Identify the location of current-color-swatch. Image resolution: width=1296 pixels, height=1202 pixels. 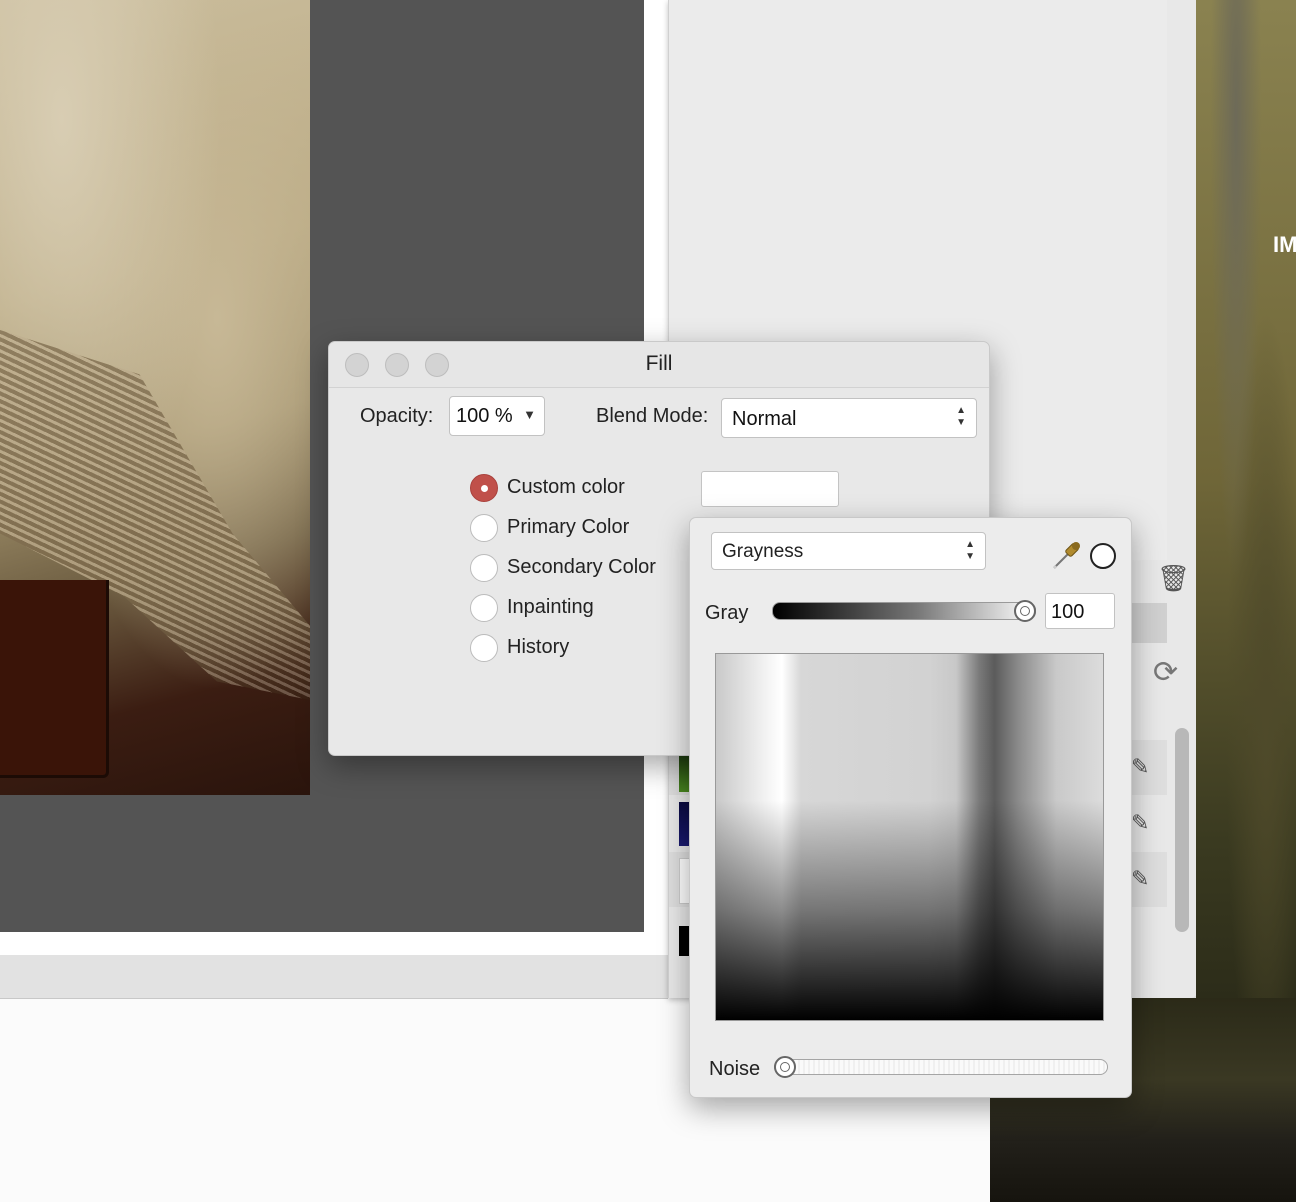
(1103, 556).